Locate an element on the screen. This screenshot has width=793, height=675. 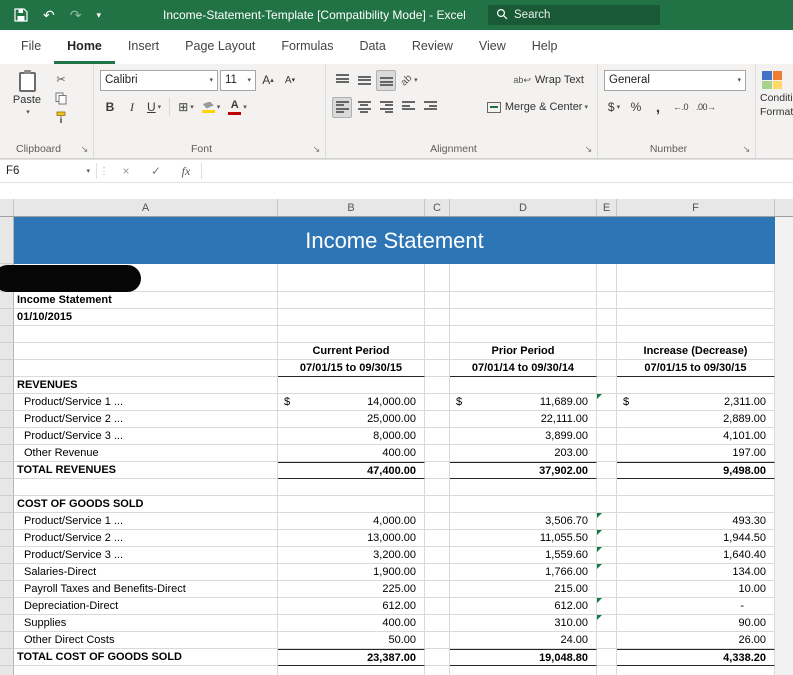
increase-value: 134.00 is located at coordinates (696, 572).